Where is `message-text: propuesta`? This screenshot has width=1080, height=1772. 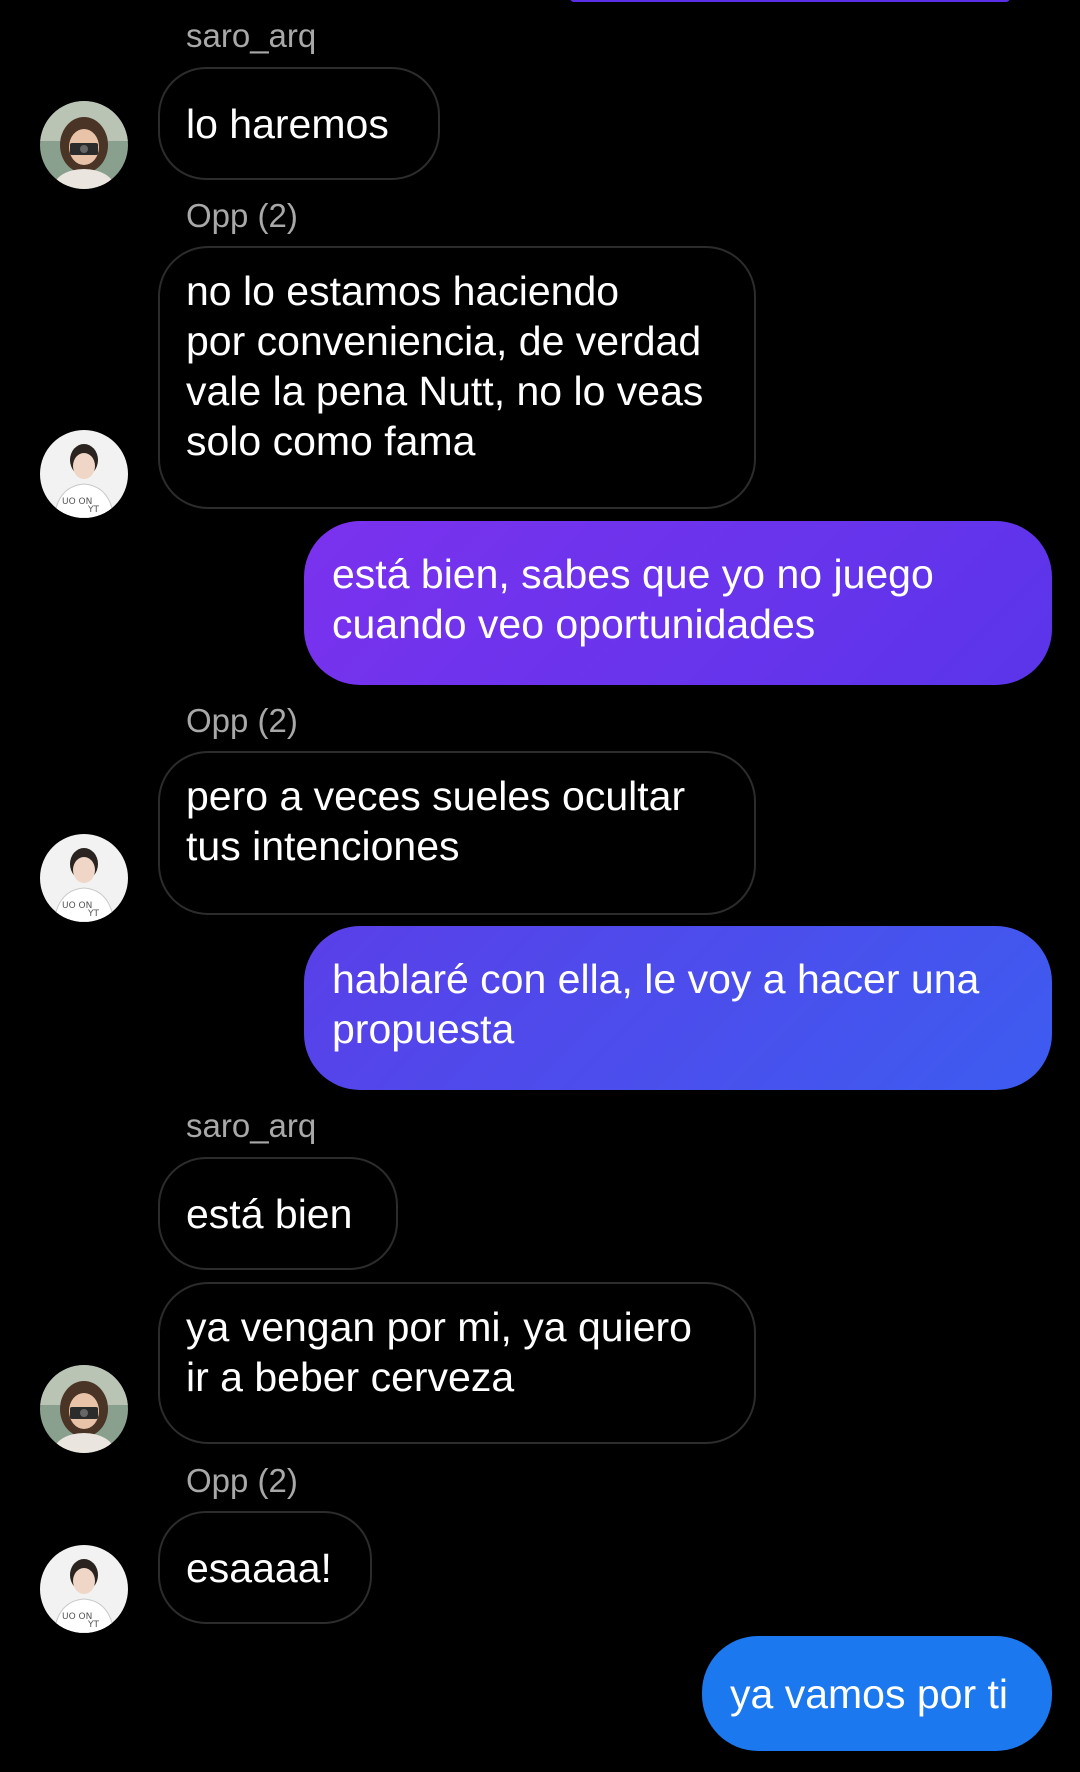 message-text: propuesta is located at coordinates (423, 1029).